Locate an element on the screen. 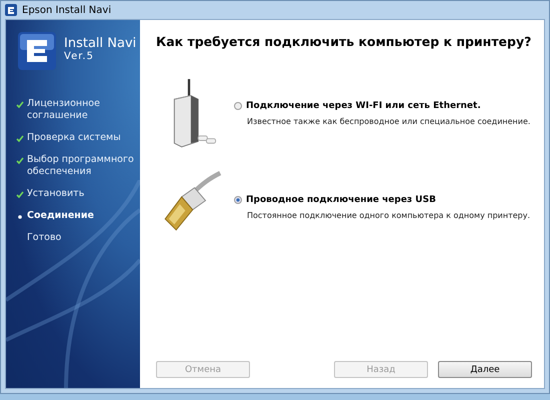  step-label: Готово is located at coordinates (44, 238).